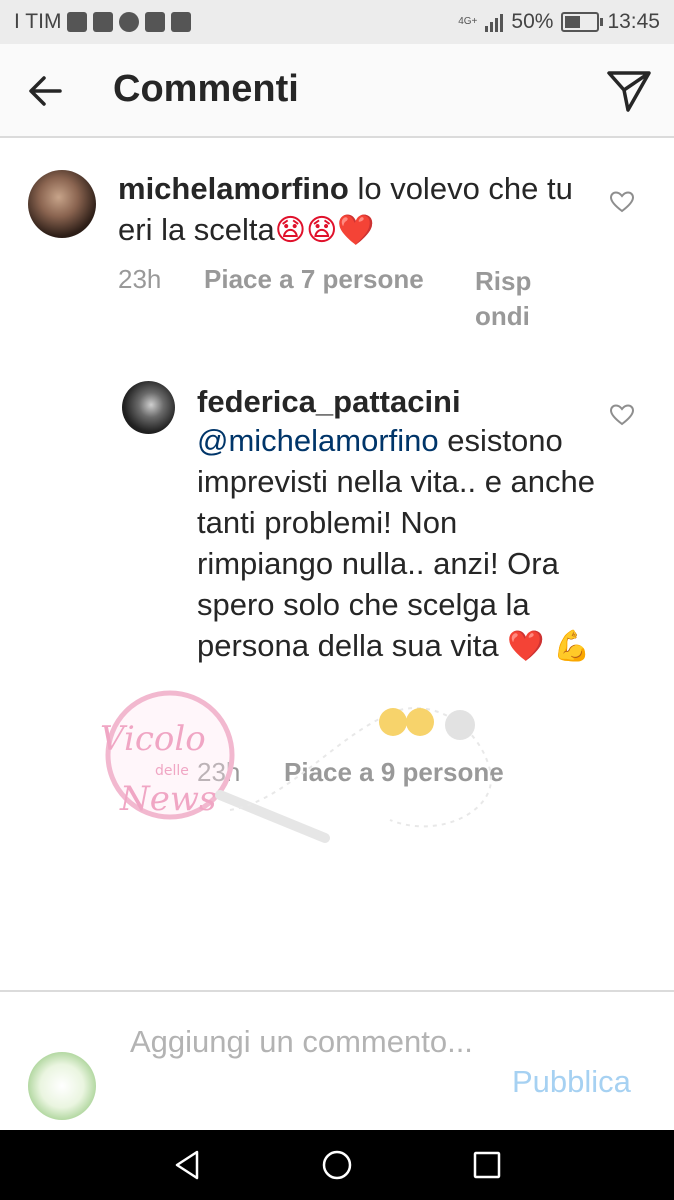 Image resolution: width=674 pixels, height=1200 pixels. I want to click on comment-username: federica_pattacini, so click(329, 401).